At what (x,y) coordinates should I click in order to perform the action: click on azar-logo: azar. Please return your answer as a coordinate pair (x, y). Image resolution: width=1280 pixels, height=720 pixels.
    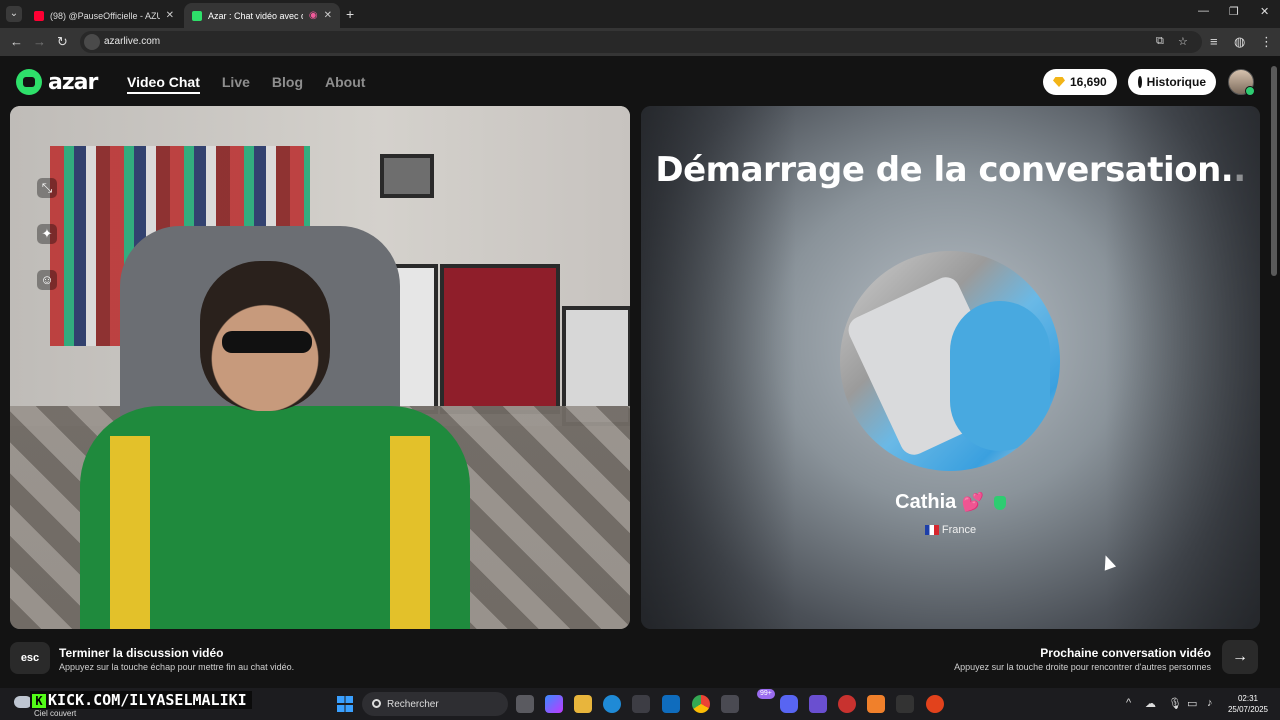
    Looking at the image, I should click on (57, 82).